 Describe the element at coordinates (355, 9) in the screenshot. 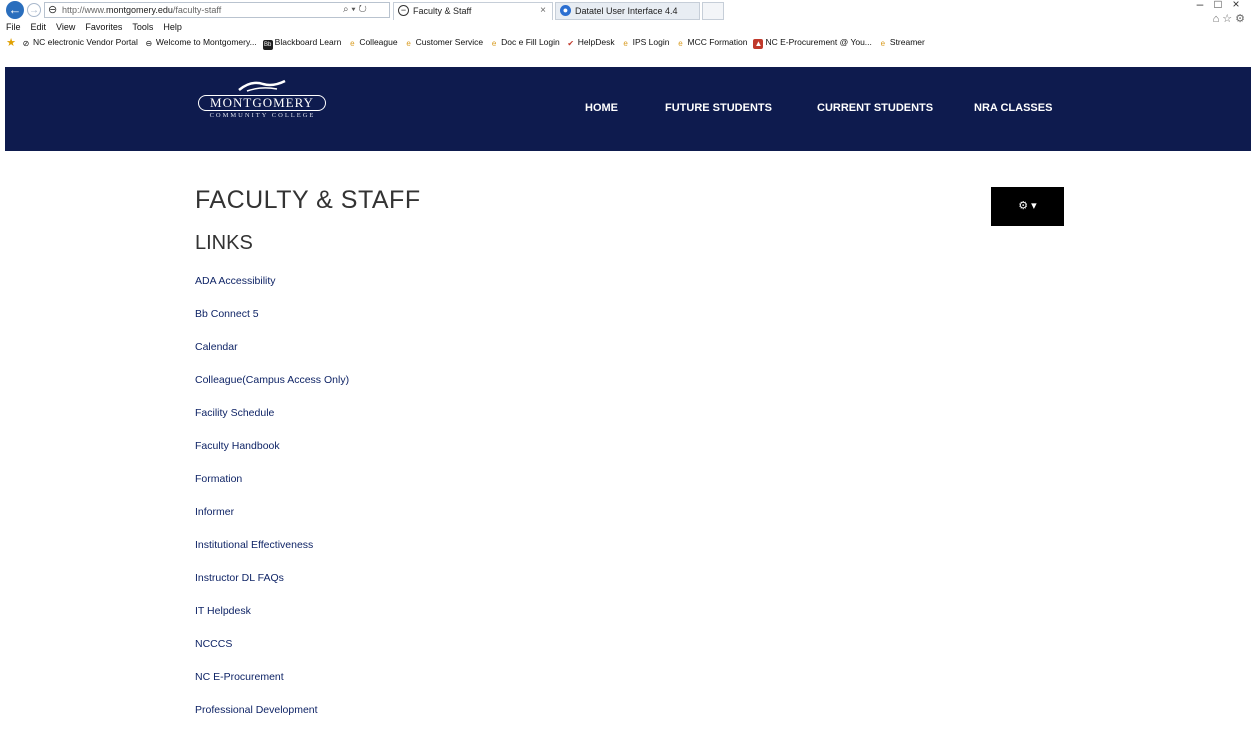

I see `search-refresh-icons: ⌕ ▾ ↻` at that location.